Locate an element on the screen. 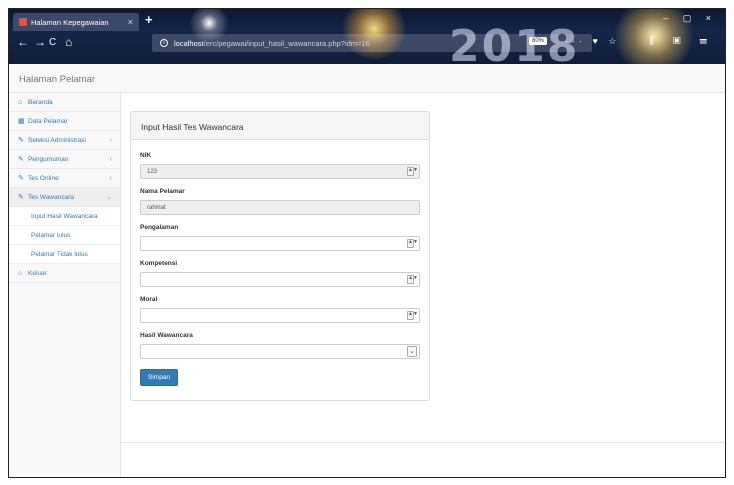 This screenshot has height=485, width=734. sidebar-item-label: Tes Wawancara is located at coordinates (51, 197).